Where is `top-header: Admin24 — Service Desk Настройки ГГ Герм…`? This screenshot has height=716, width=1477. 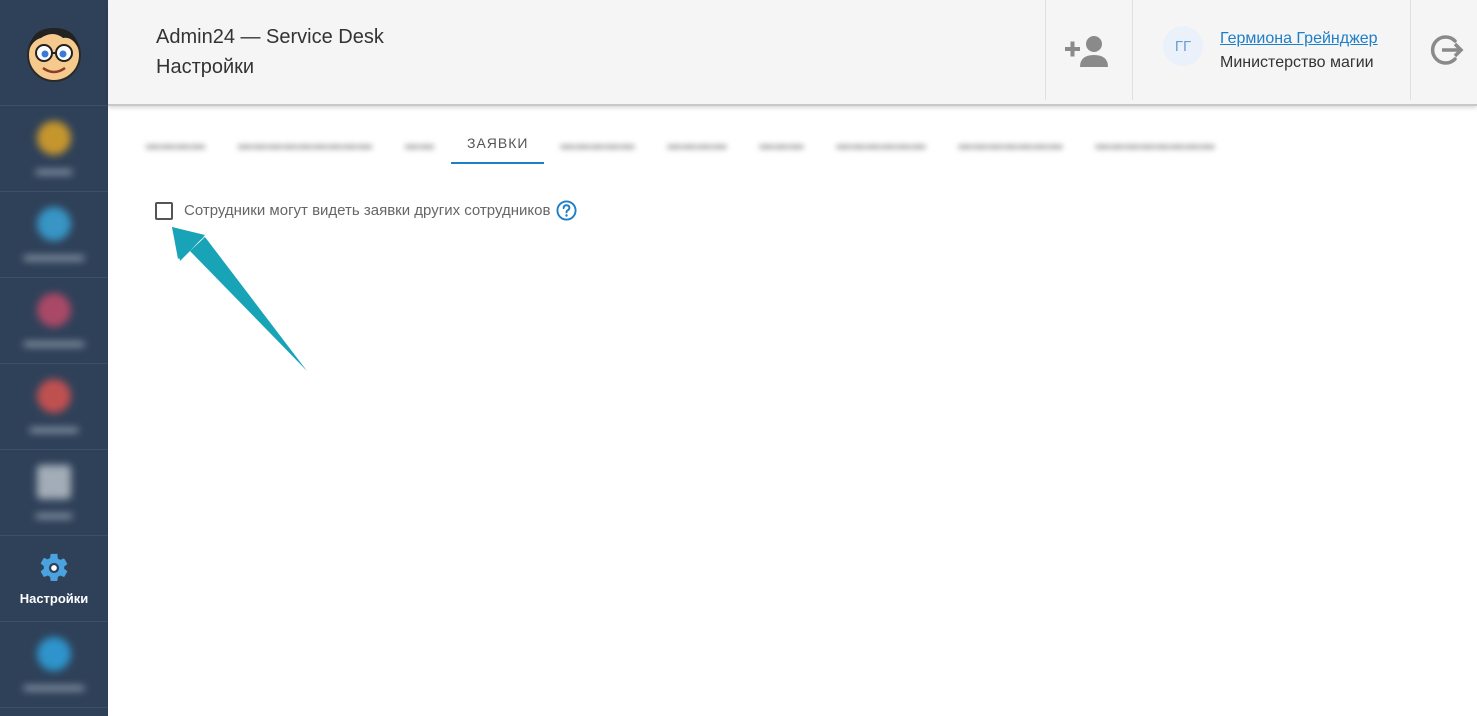 top-header: Admin24 — Service Desk Настройки ГГ Герм… is located at coordinates (792, 53).